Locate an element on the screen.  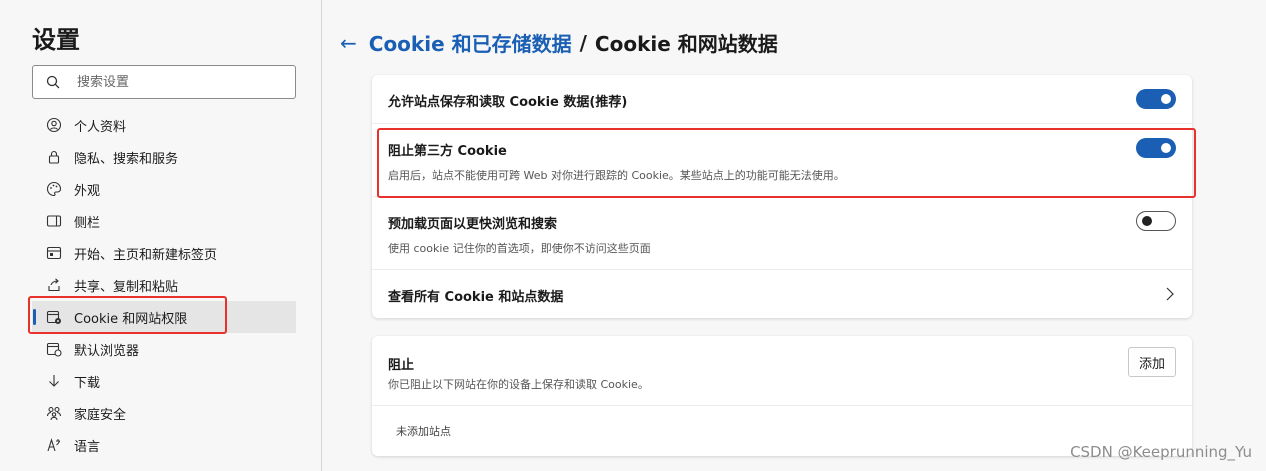
palette-icon is located at coordinates (54, 189).